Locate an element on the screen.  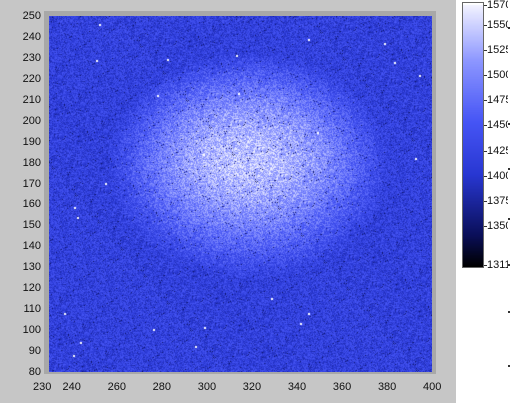
y-tick-label: 220 is located at coordinates (31, 78).